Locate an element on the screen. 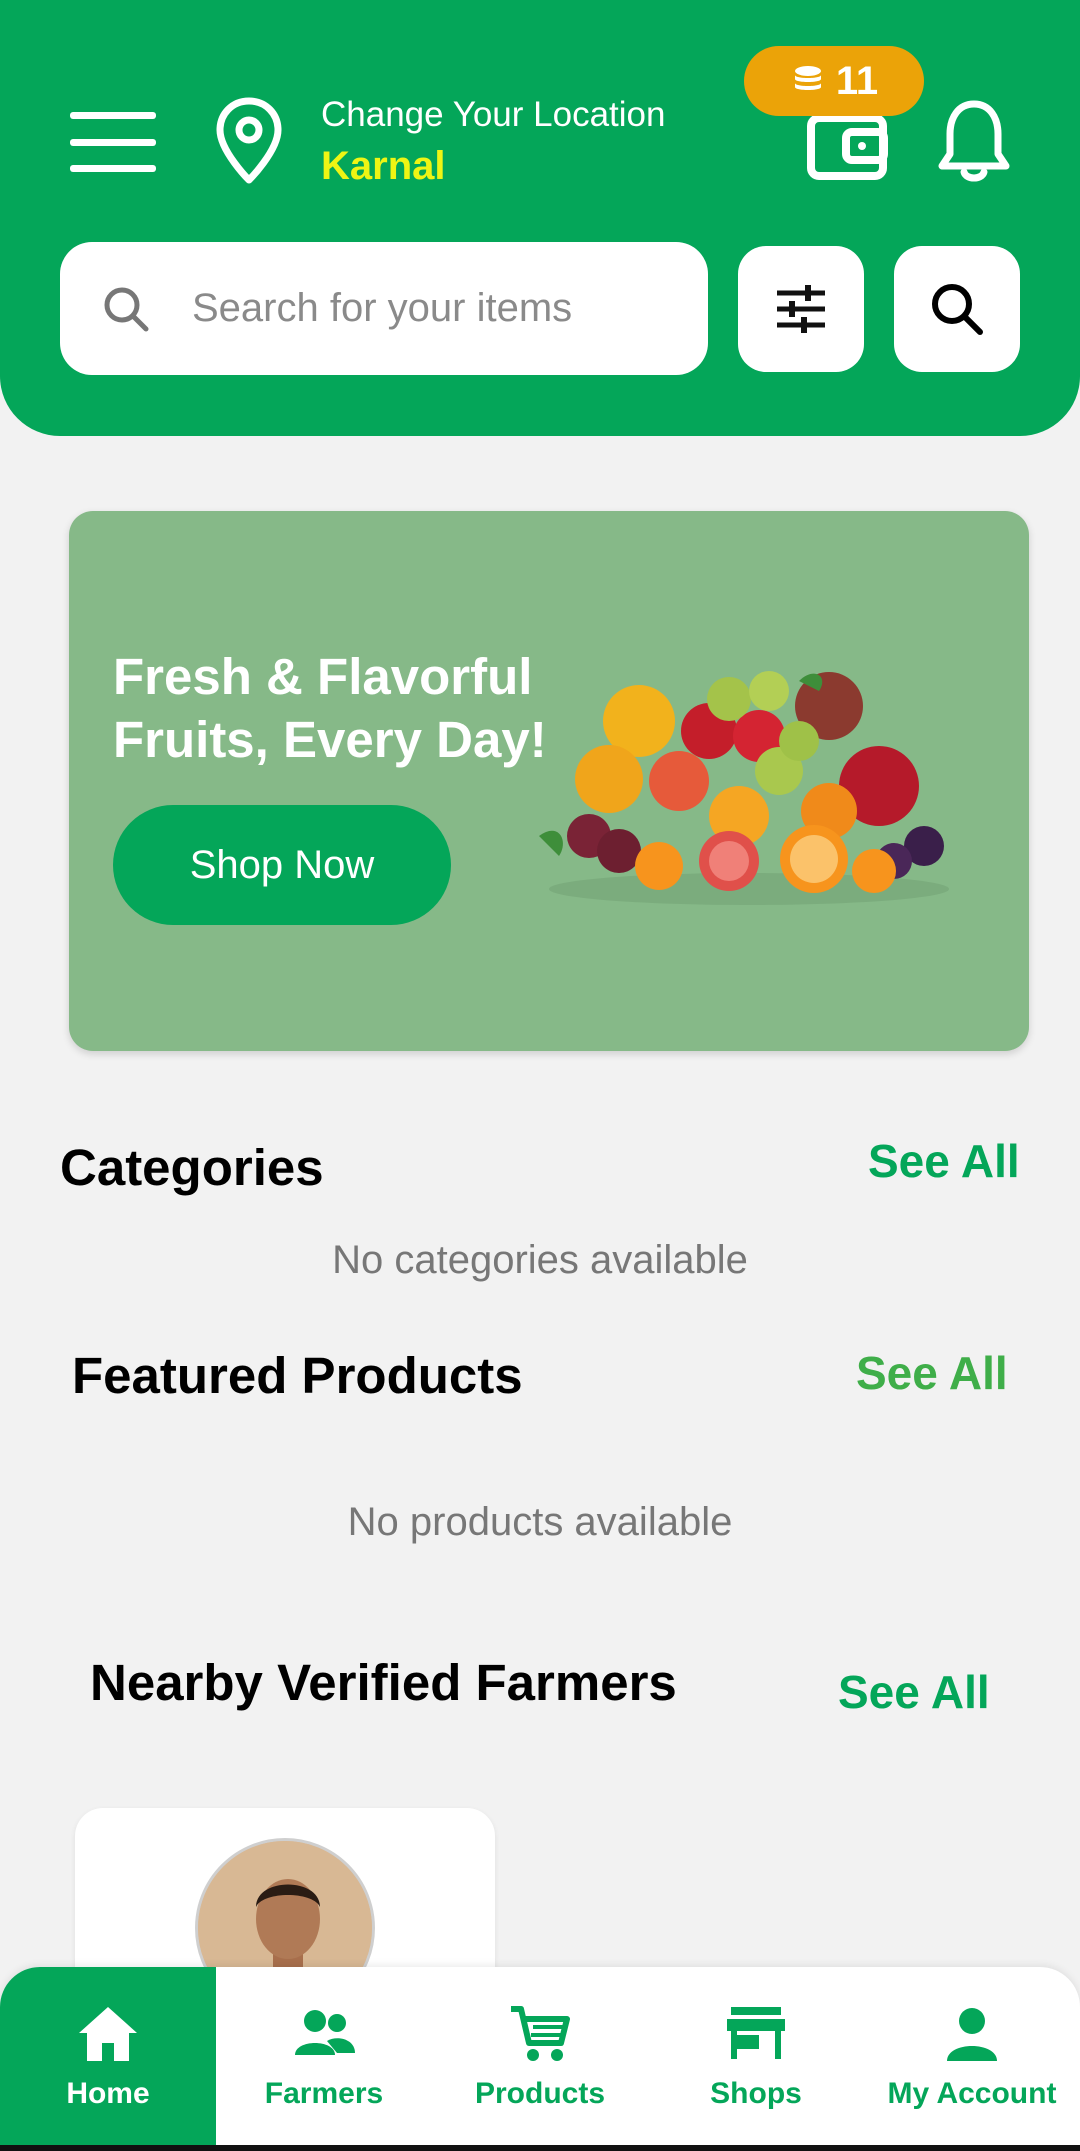  fruit-pile-image is located at coordinates (744, 788).